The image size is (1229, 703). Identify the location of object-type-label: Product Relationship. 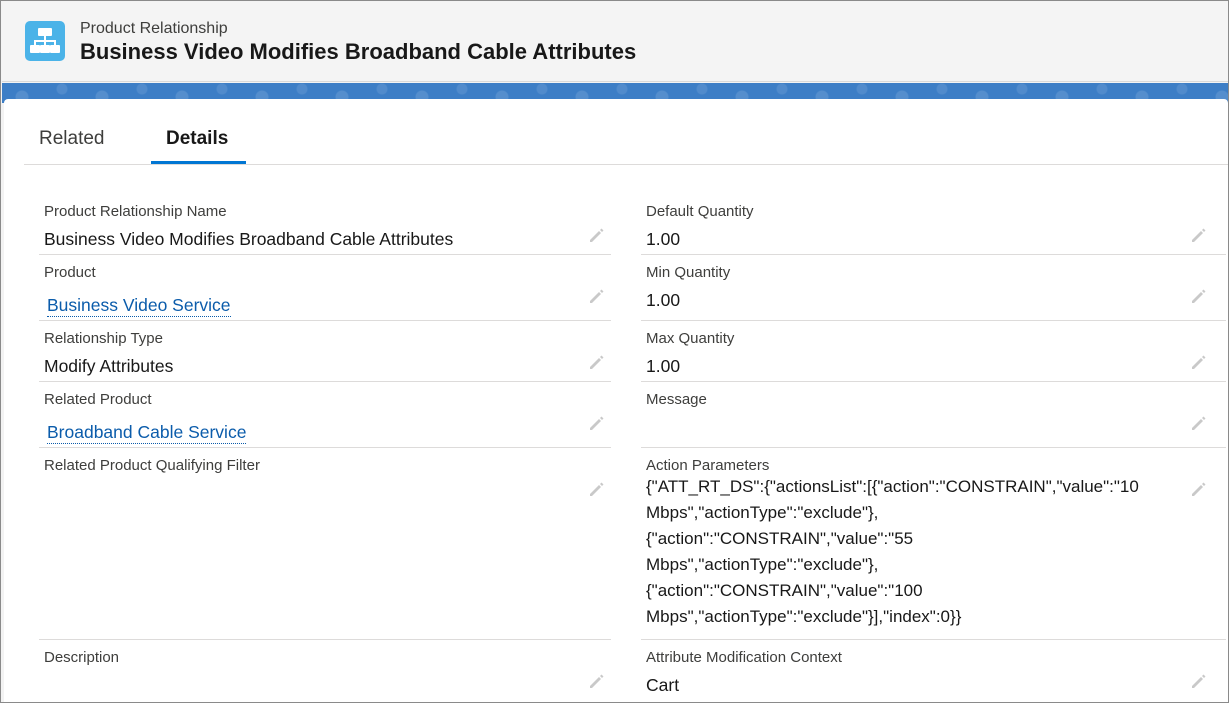
(154, 28).